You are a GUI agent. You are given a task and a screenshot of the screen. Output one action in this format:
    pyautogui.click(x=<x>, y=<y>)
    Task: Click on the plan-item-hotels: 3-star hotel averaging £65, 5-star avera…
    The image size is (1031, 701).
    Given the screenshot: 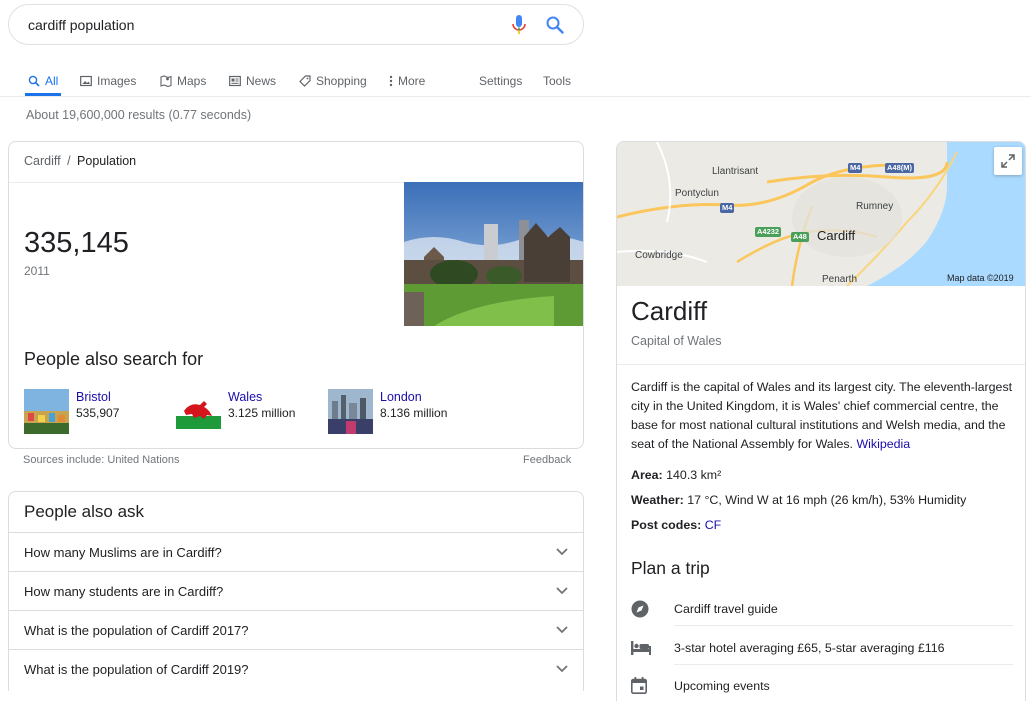 What is the action you would take?
    pyautogui.click(x=822, y=647)
    